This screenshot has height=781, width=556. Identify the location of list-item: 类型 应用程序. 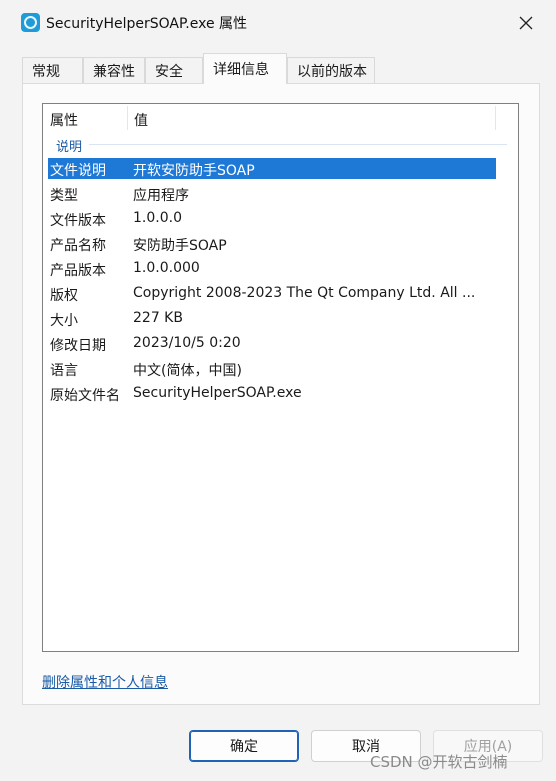
(272, 193).